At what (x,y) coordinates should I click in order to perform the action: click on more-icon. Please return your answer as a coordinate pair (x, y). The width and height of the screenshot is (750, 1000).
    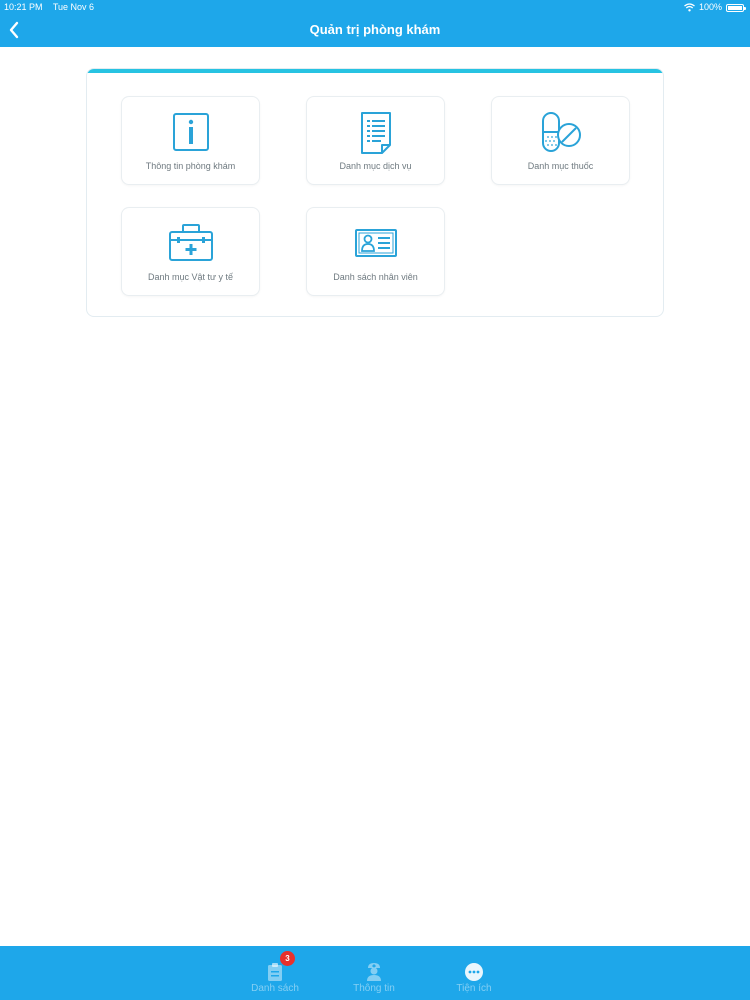
    Looking at the image, I should click on (474, 972).